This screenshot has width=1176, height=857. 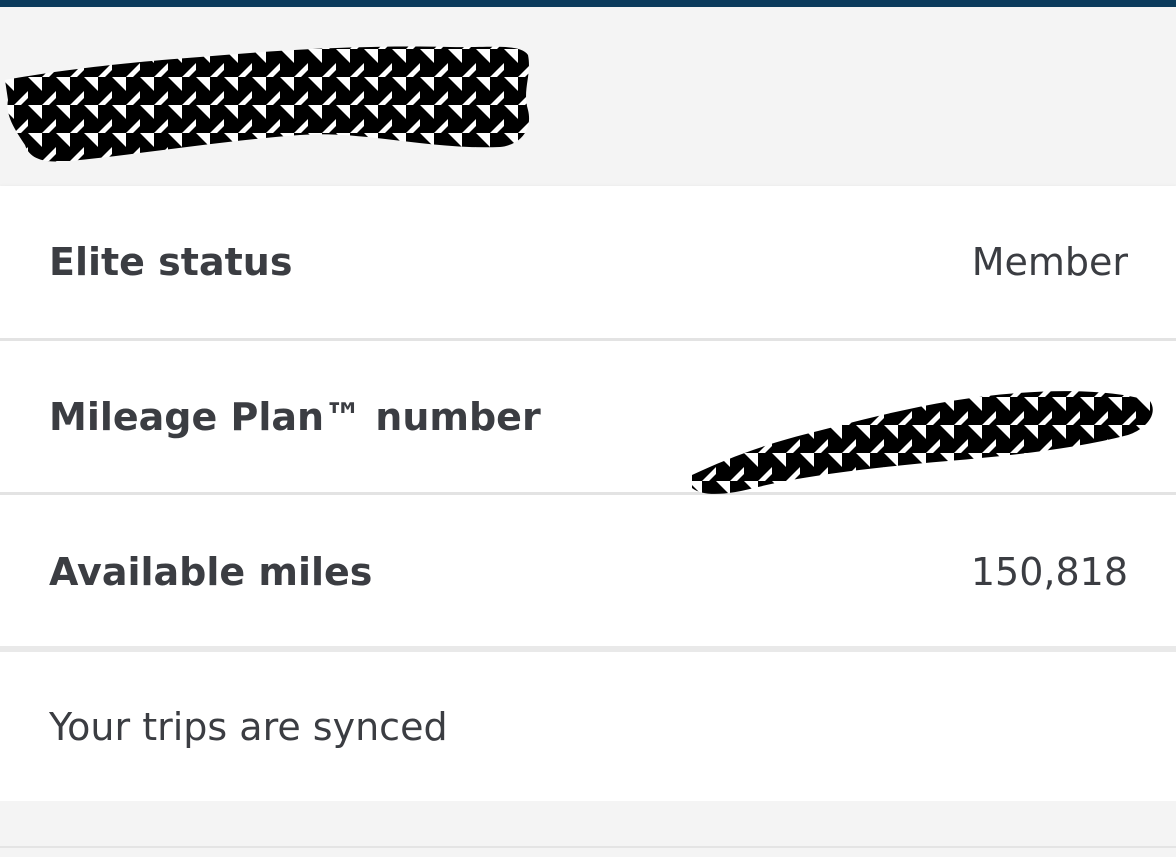 What do you see at coordinates (588, 847) in the screenshot?
I see `footer-divider` at bounding box center [588, 847].